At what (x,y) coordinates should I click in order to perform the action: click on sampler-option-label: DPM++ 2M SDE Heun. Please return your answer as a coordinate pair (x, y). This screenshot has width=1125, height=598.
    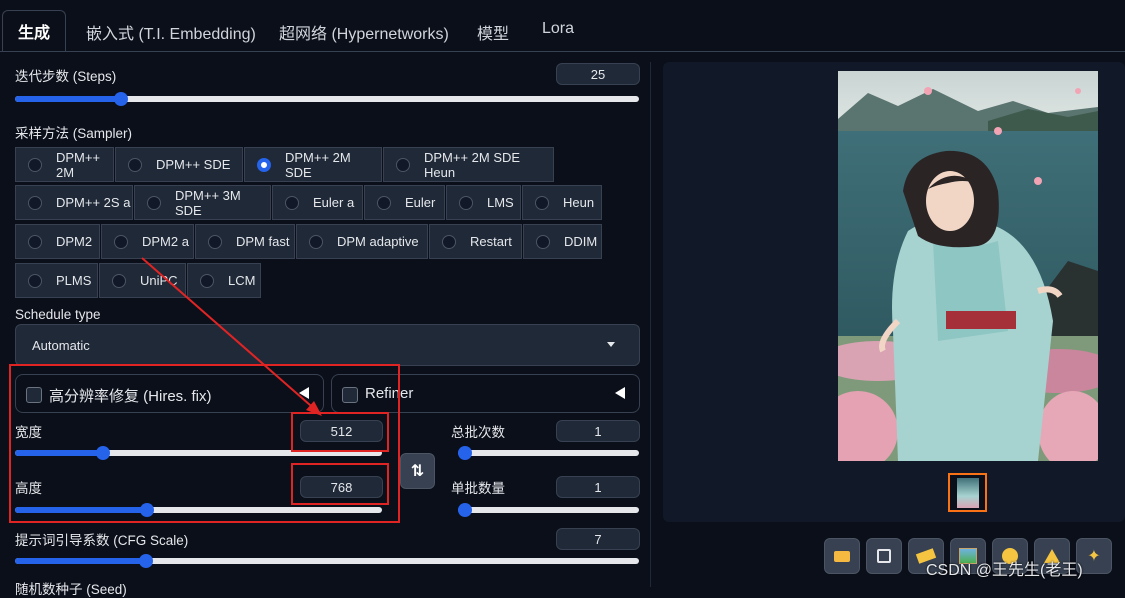
    Looking at the image, I should click on (472, 164).